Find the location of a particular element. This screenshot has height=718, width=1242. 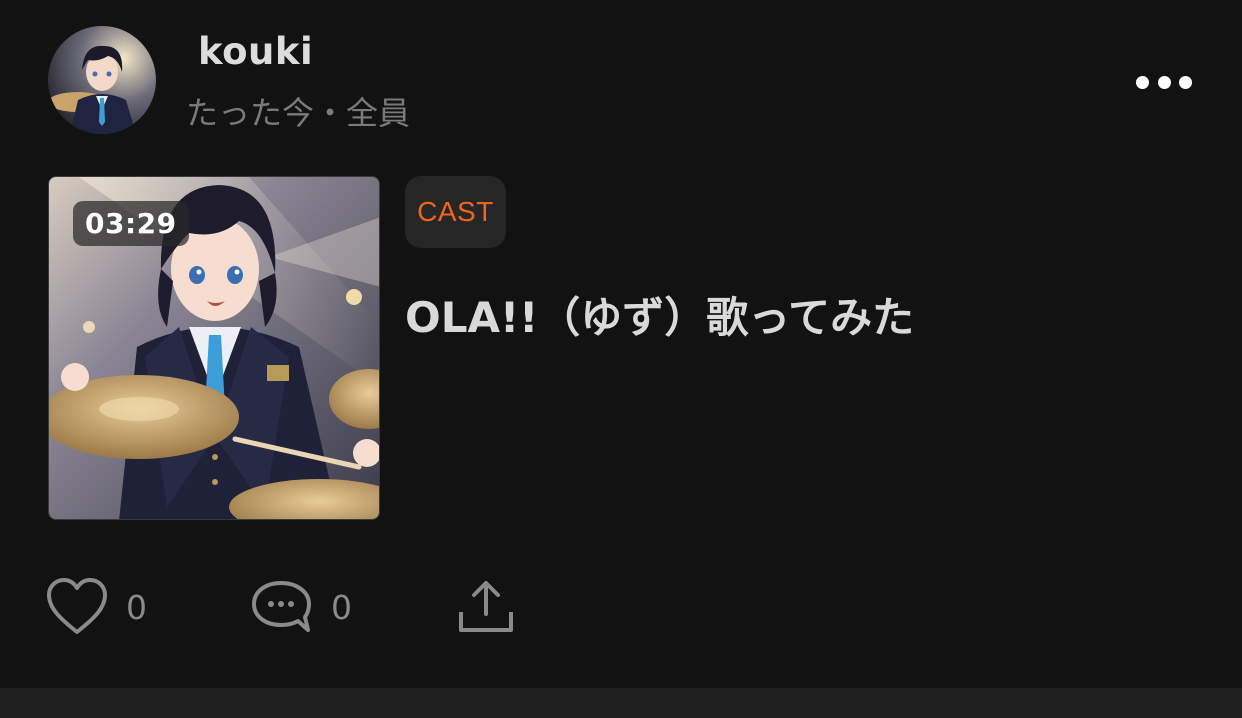

like-button: 0 is located at coordinates (96, 607).